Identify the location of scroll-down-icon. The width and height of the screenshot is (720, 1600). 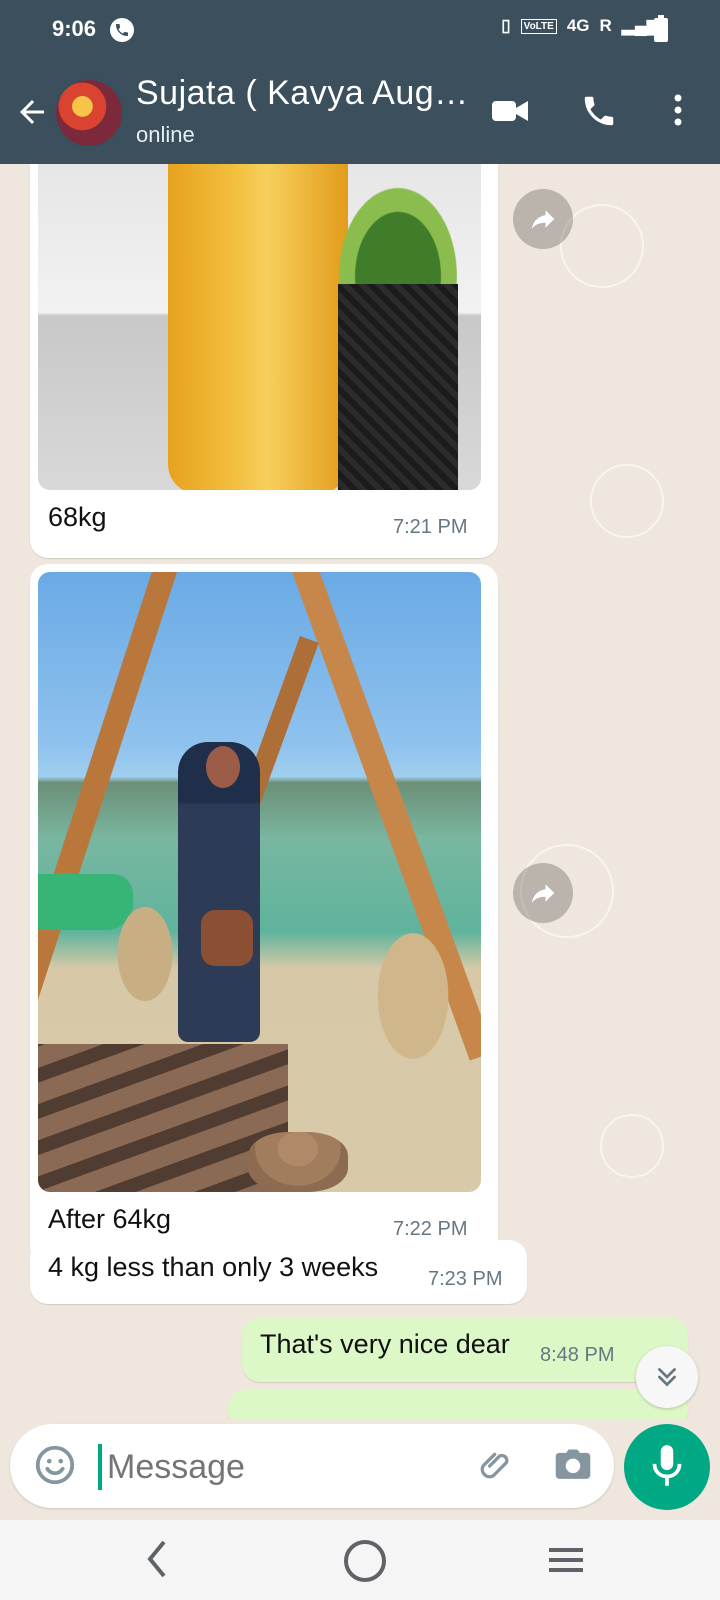
(667, 1377).